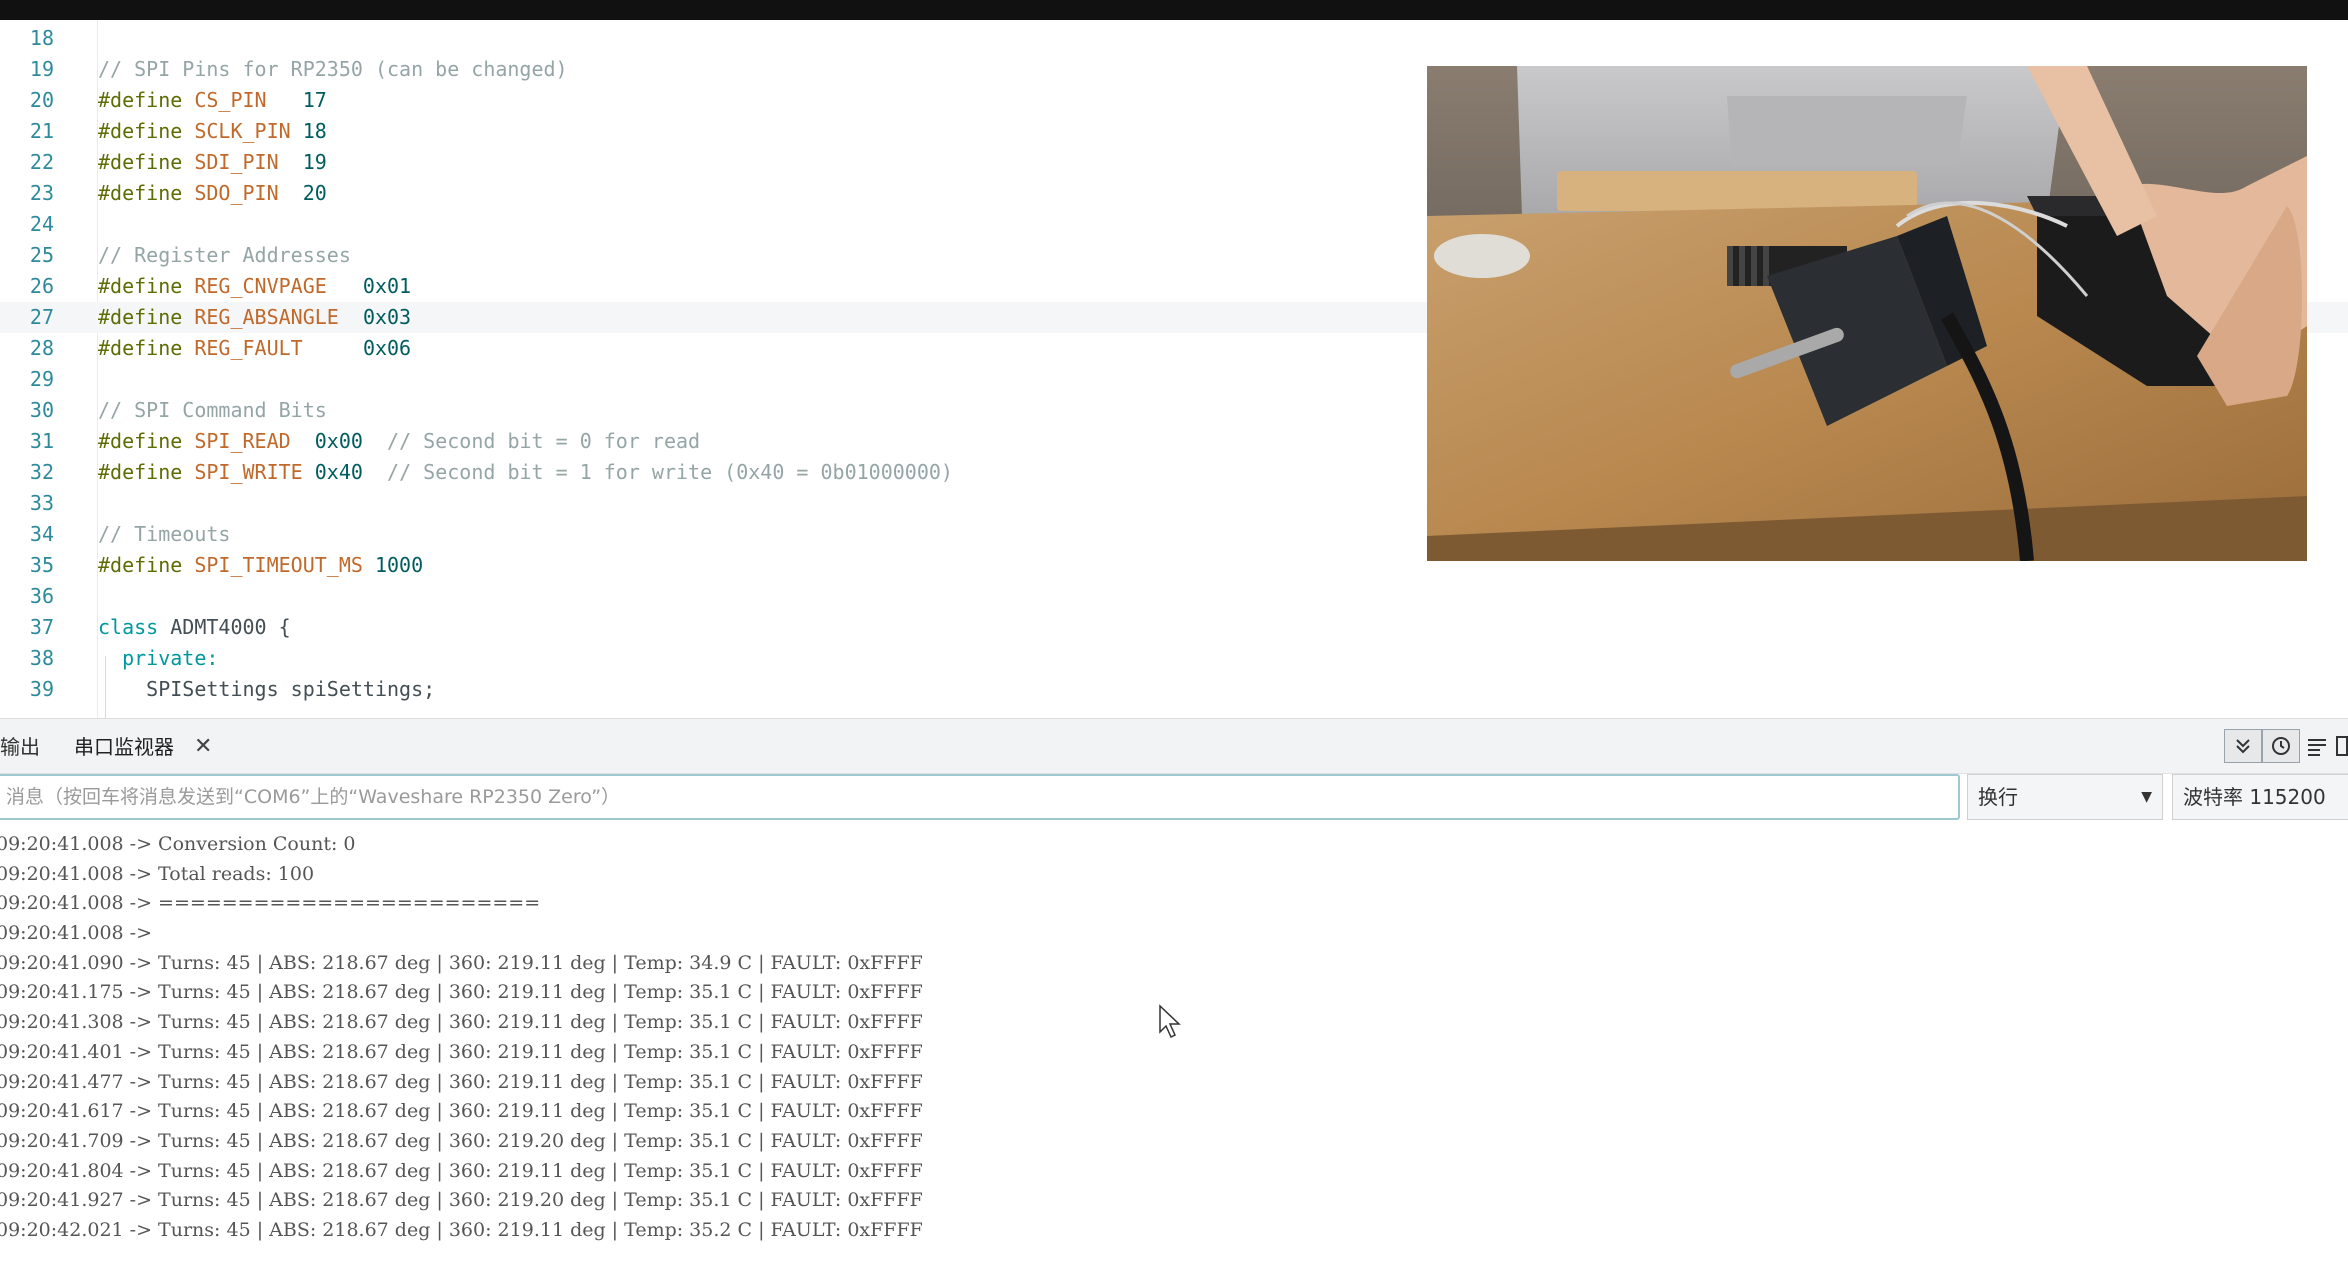 Image resolution: width=2348 pixels, height=1264 pixels. Describe the element at coordinates (41, 162) in the screenshot. I see `line-number: 22` at that location.